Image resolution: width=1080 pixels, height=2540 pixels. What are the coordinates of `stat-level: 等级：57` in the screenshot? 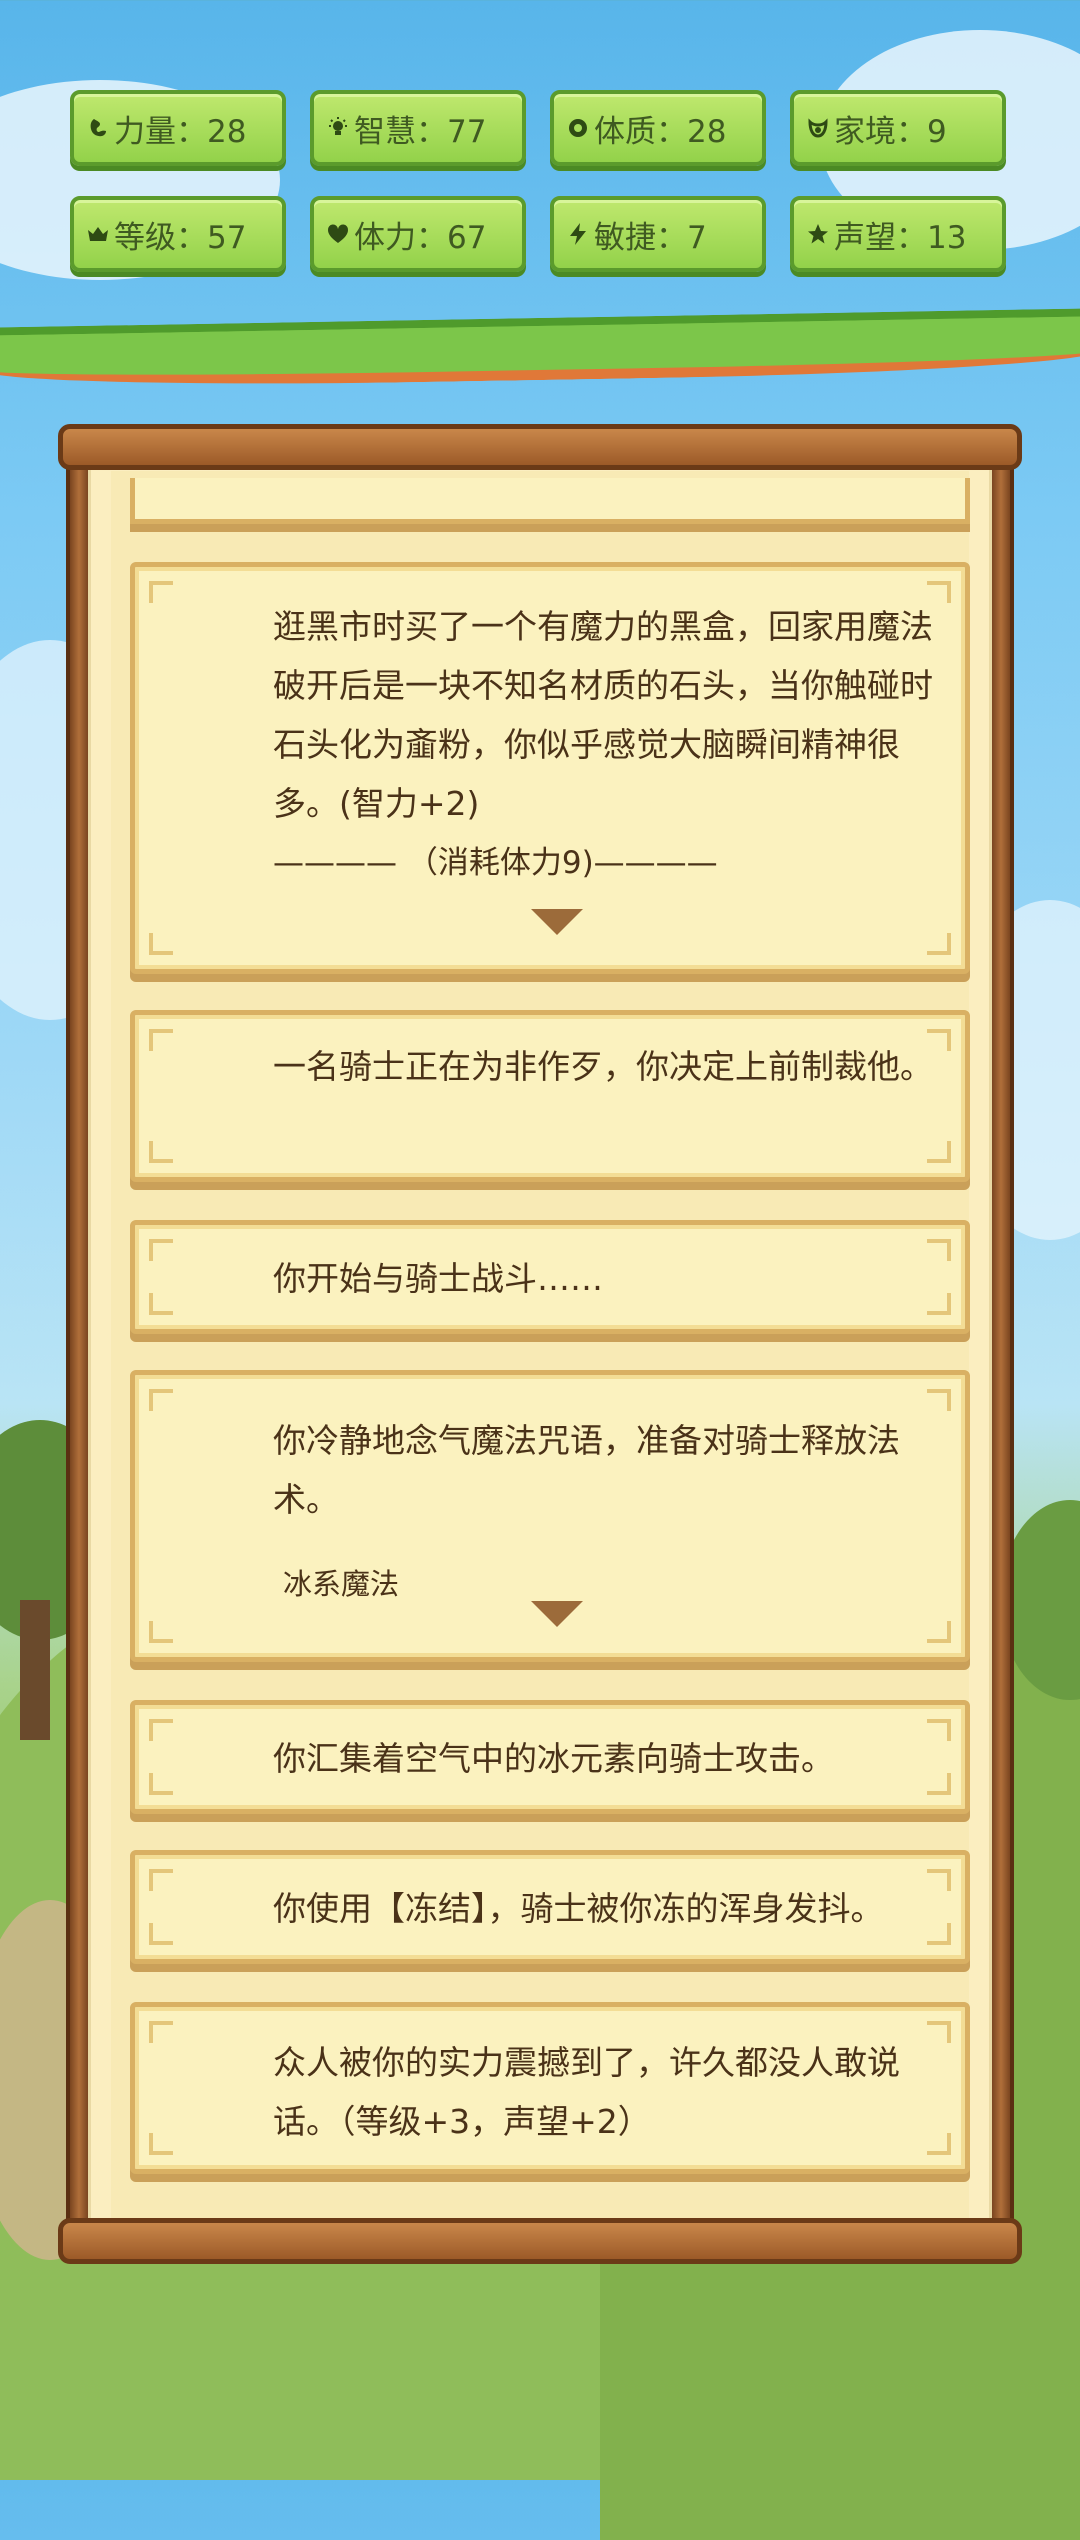 It's located at (178, 234).